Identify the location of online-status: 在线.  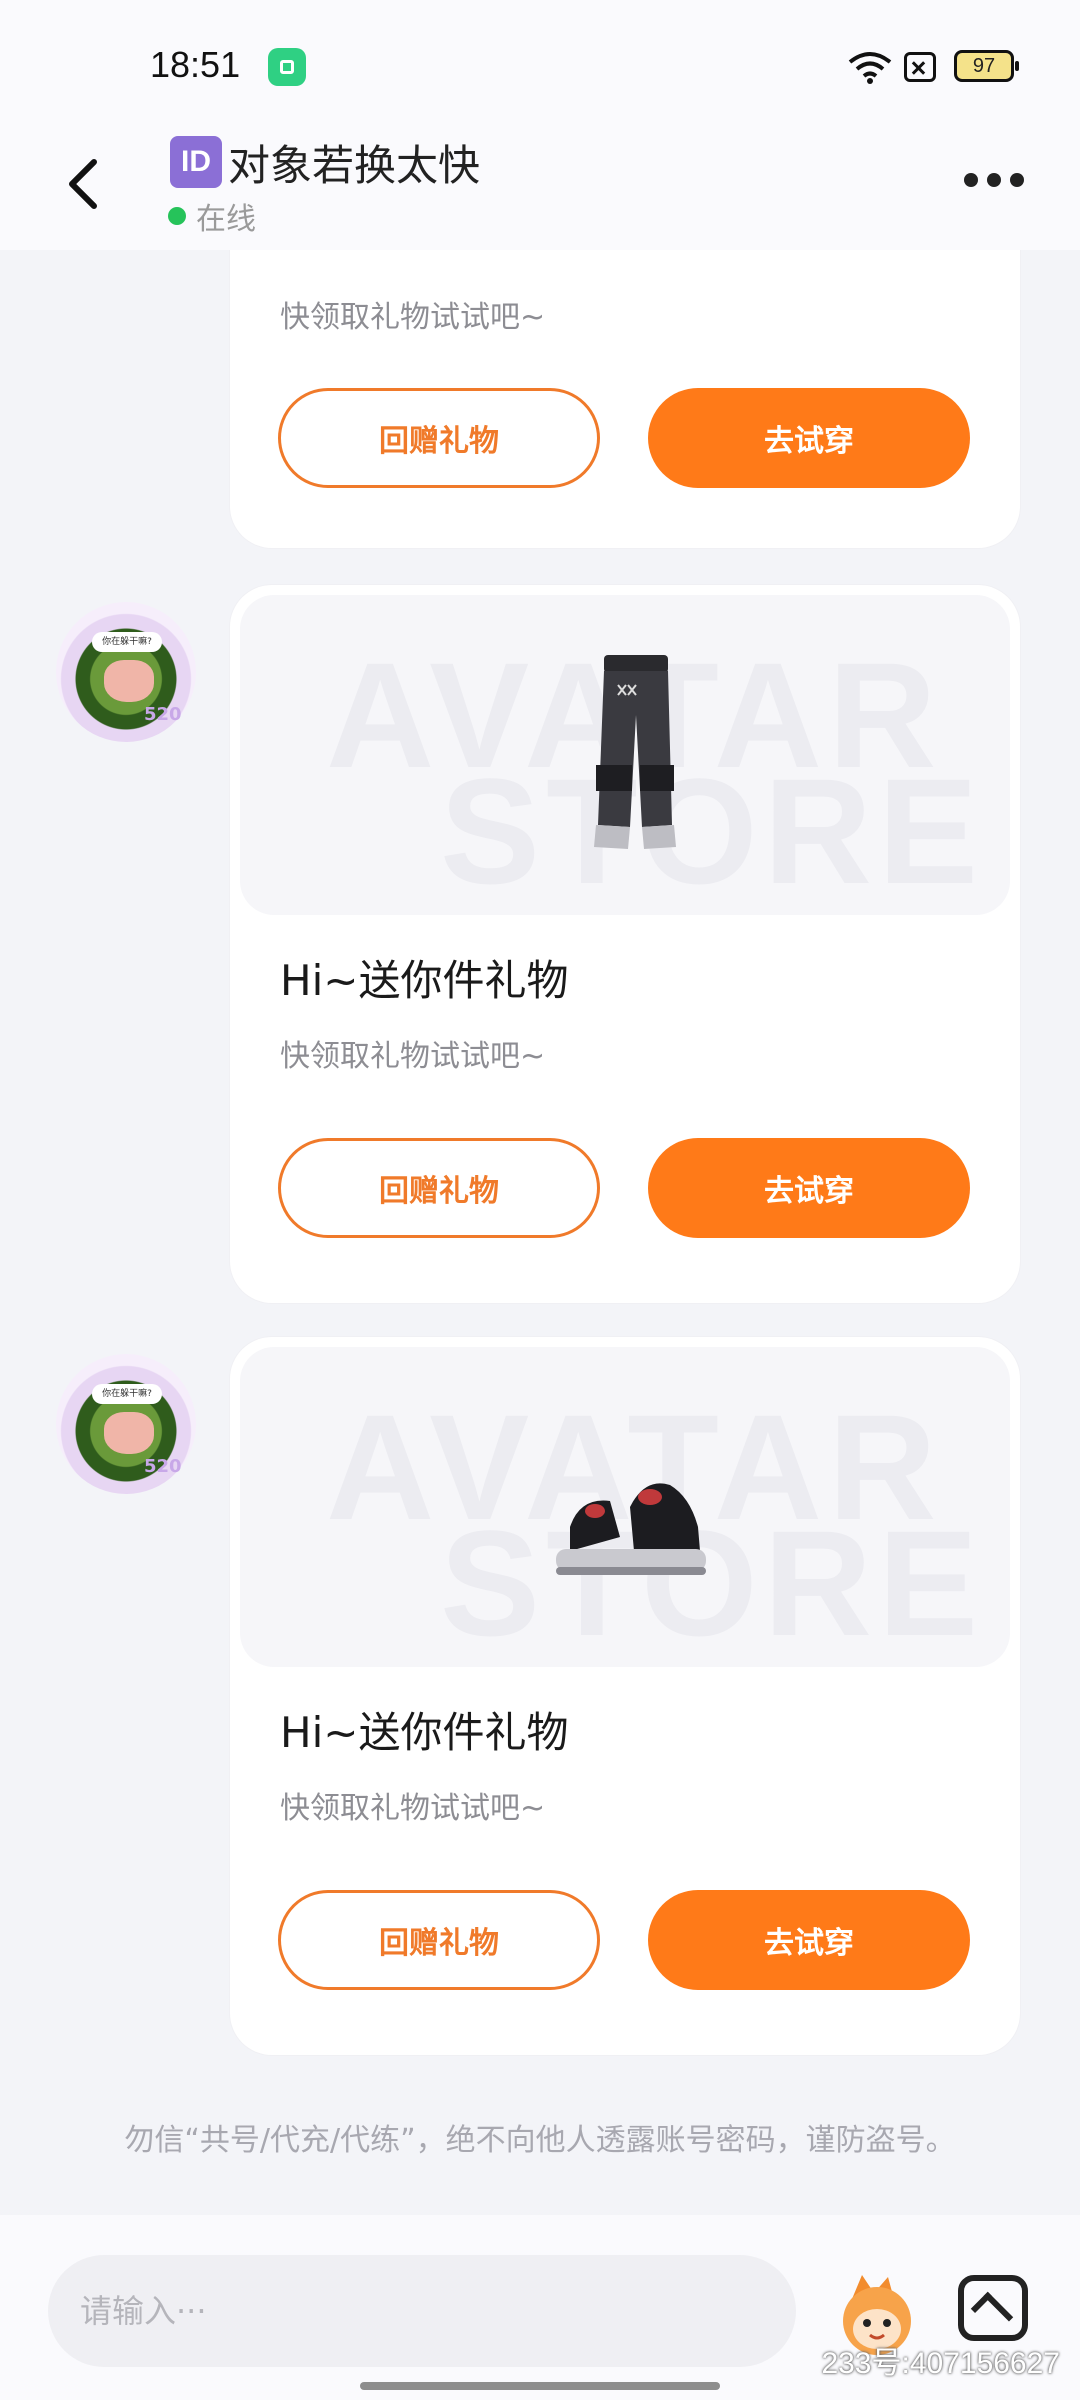
(212, 216).